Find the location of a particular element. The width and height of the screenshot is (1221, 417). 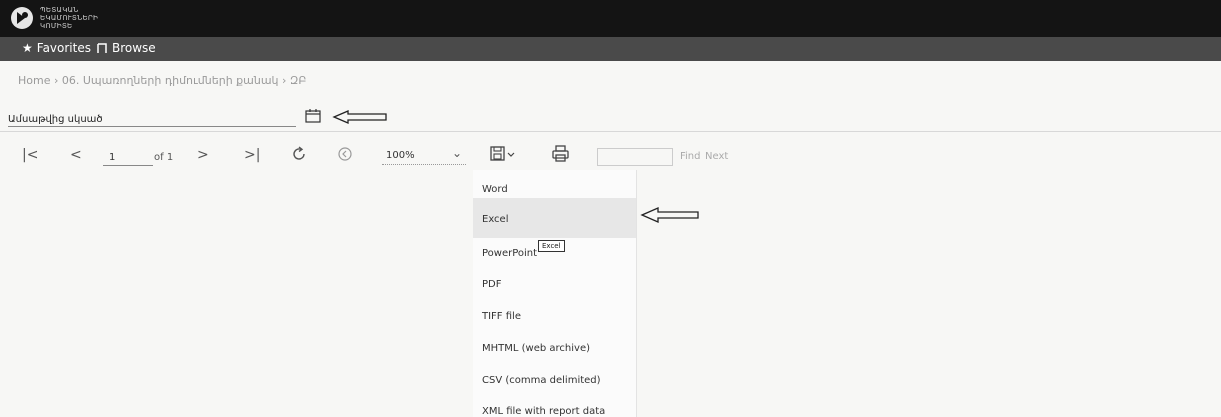

logo-icon is located at coordinates (22, 18).